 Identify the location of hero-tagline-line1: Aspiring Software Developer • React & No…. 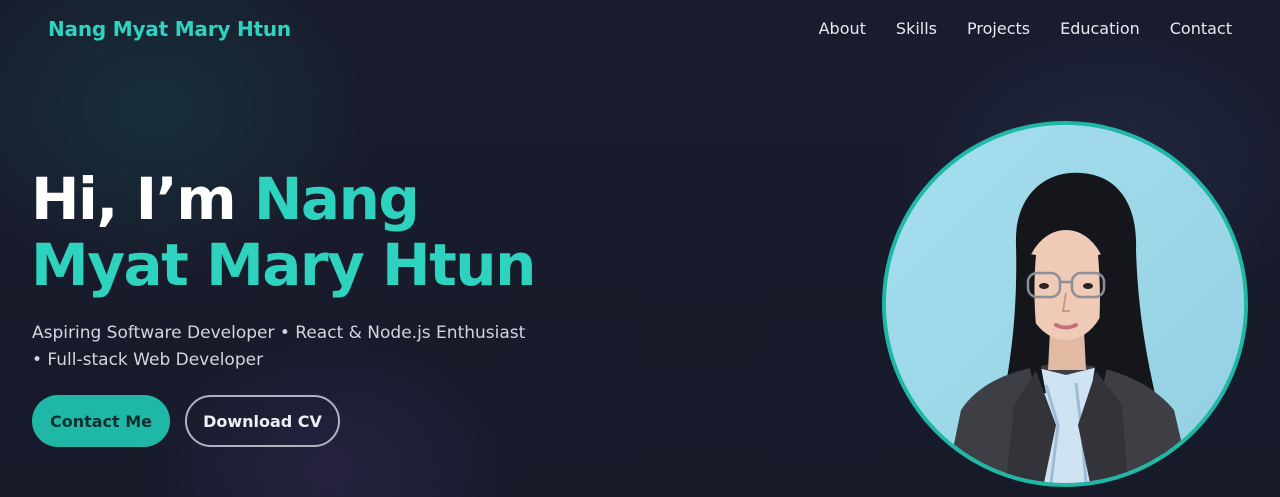
(279, 333).